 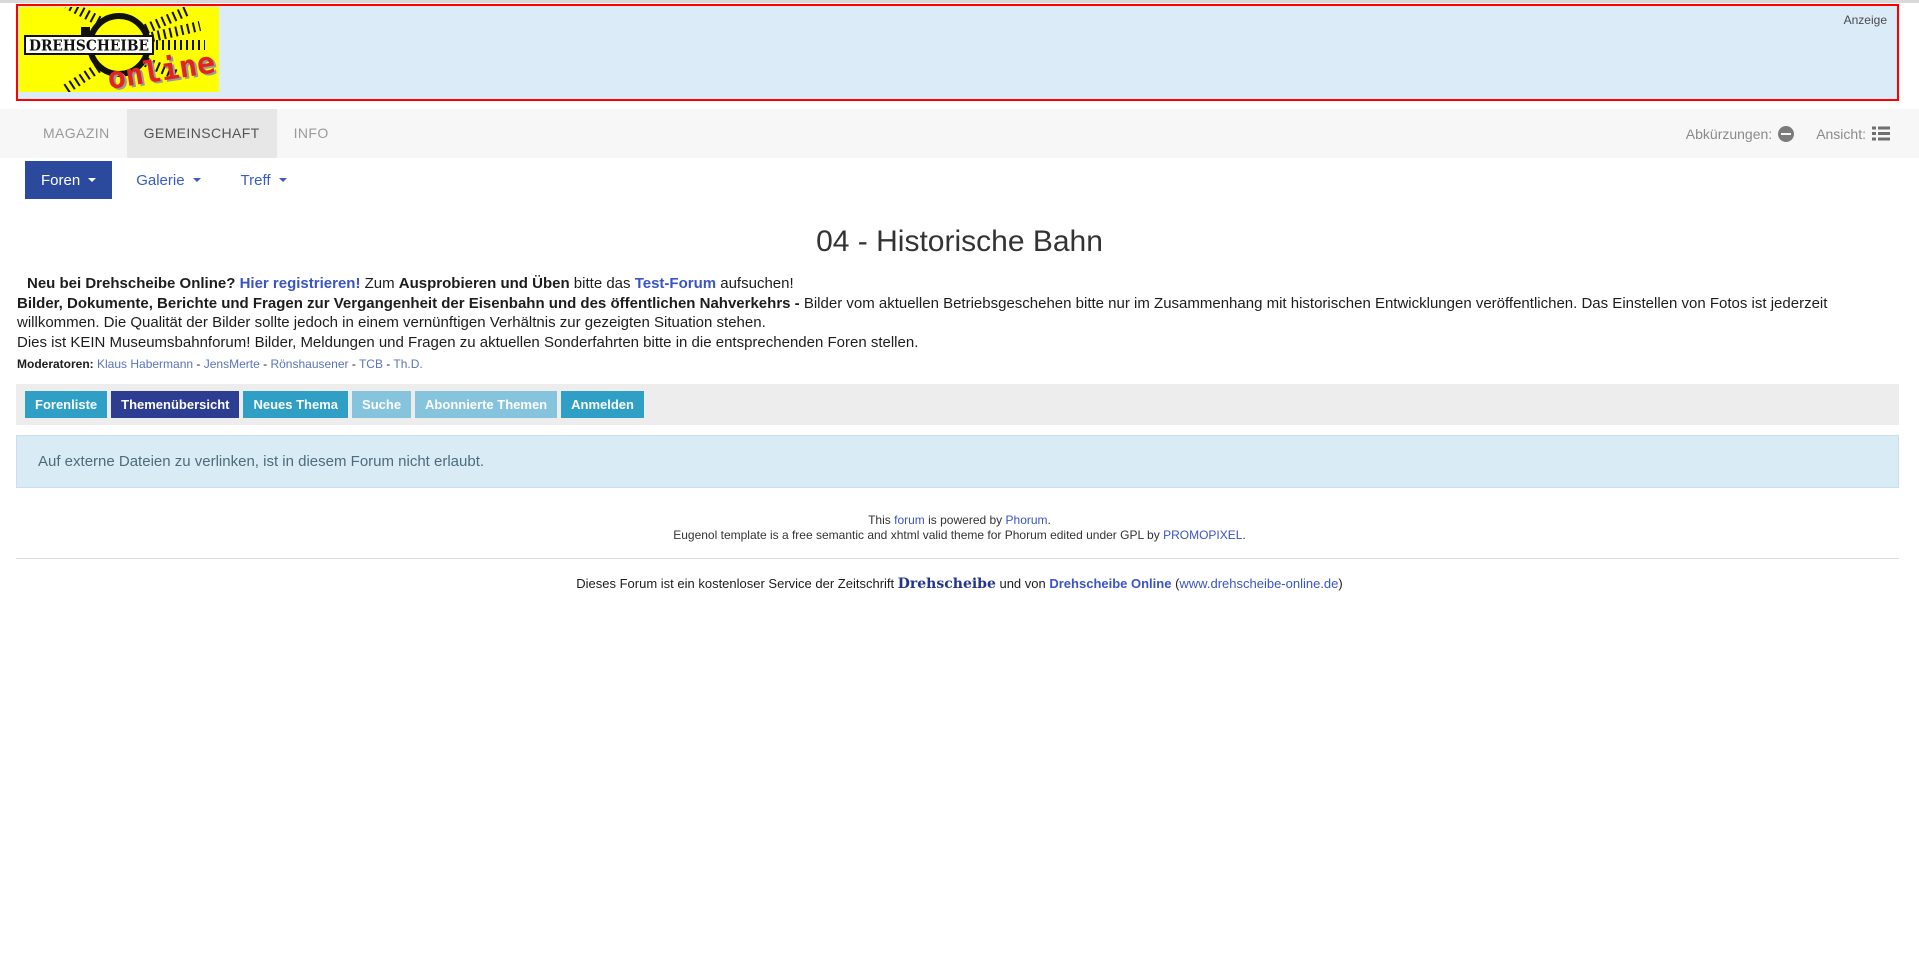 I want to click on page-title: 04 - Historische Bahn, so click(x=959, y=241).